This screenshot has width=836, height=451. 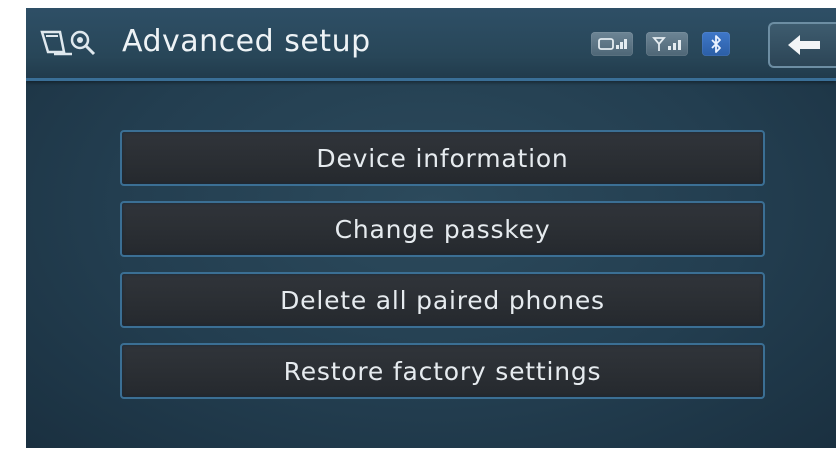 I want to click on menu-item-label: Restore factory settings, so click(x=442, y=371).